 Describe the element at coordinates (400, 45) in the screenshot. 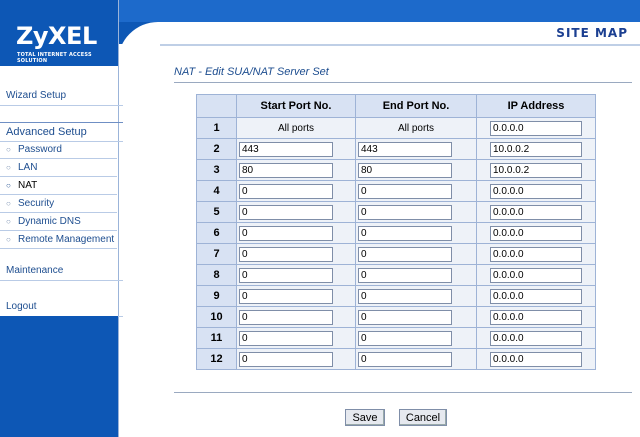

I see `header-divider` at that location.